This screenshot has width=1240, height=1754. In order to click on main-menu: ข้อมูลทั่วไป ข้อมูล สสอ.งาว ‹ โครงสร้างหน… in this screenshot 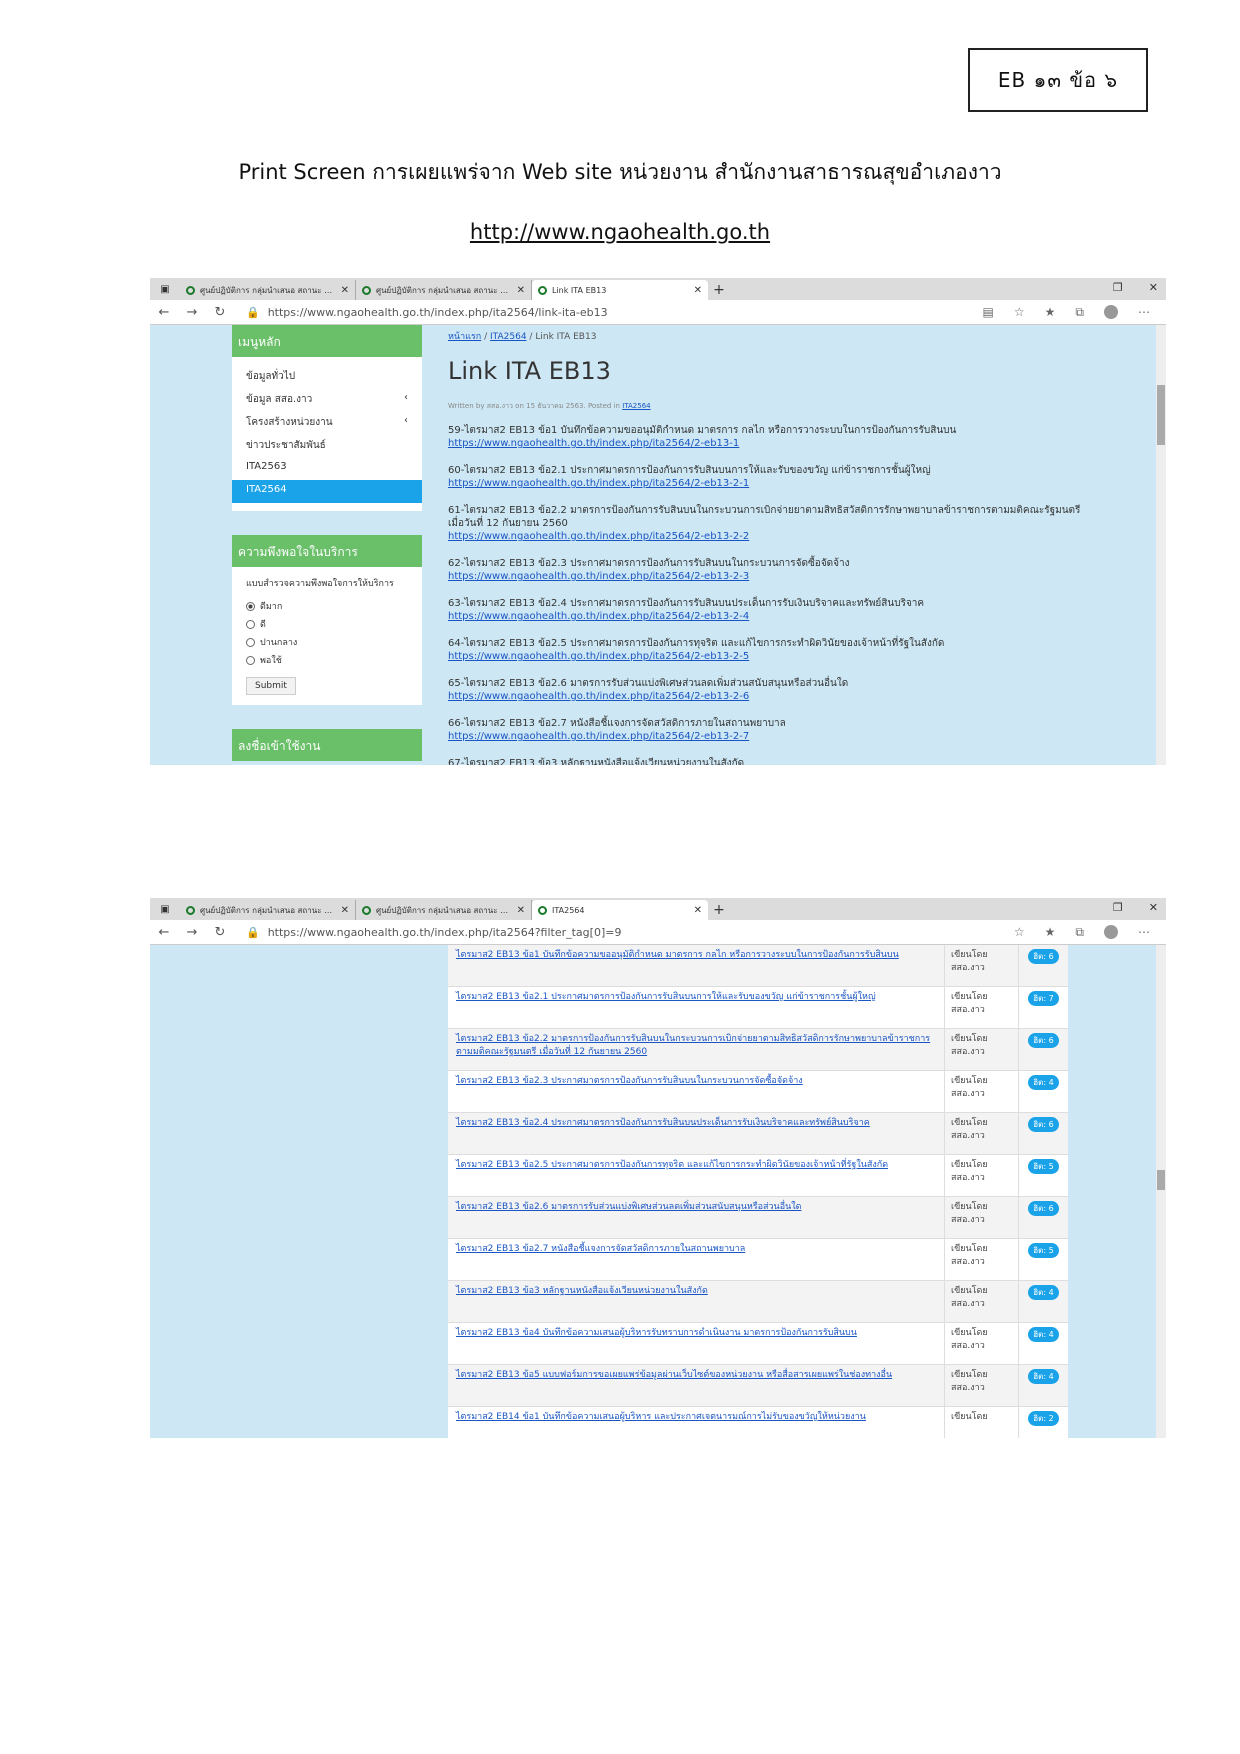, I will do `click(327, 434)`.